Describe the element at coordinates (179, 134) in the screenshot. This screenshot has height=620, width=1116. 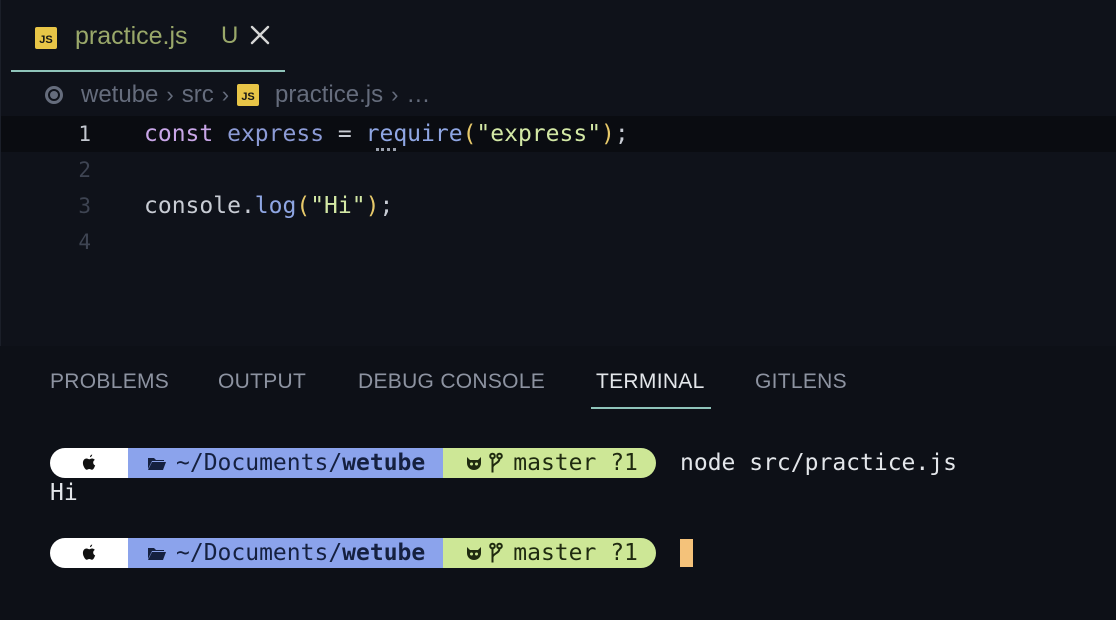
I see `keyword: const` at that location.